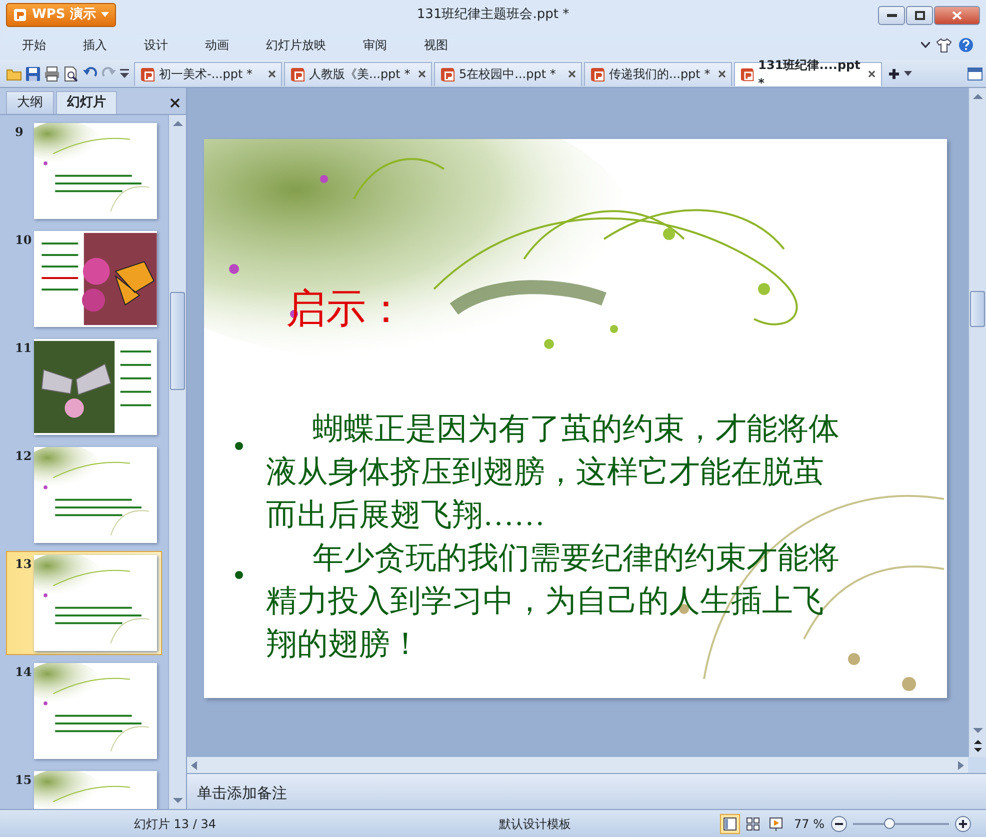  I want to click on document-tab: 人教版《美...ppt *, so click(358, 74).